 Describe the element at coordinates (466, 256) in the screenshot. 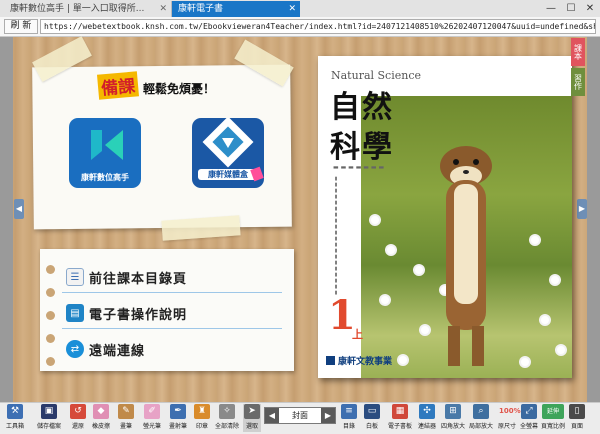

I see `weasel-illustration` at that location.